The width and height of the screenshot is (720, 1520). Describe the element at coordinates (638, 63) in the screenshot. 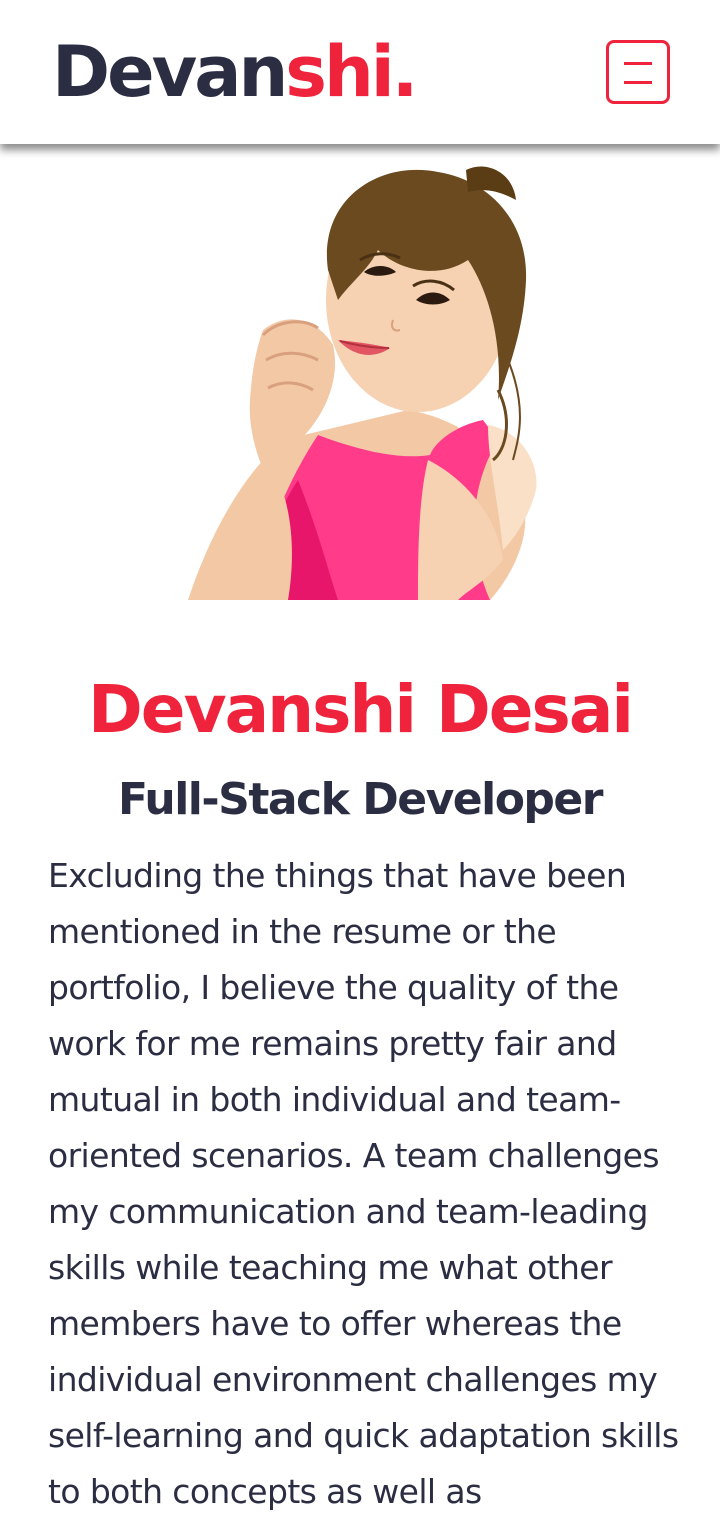

I see `hamburger-menu-icon` at that location.